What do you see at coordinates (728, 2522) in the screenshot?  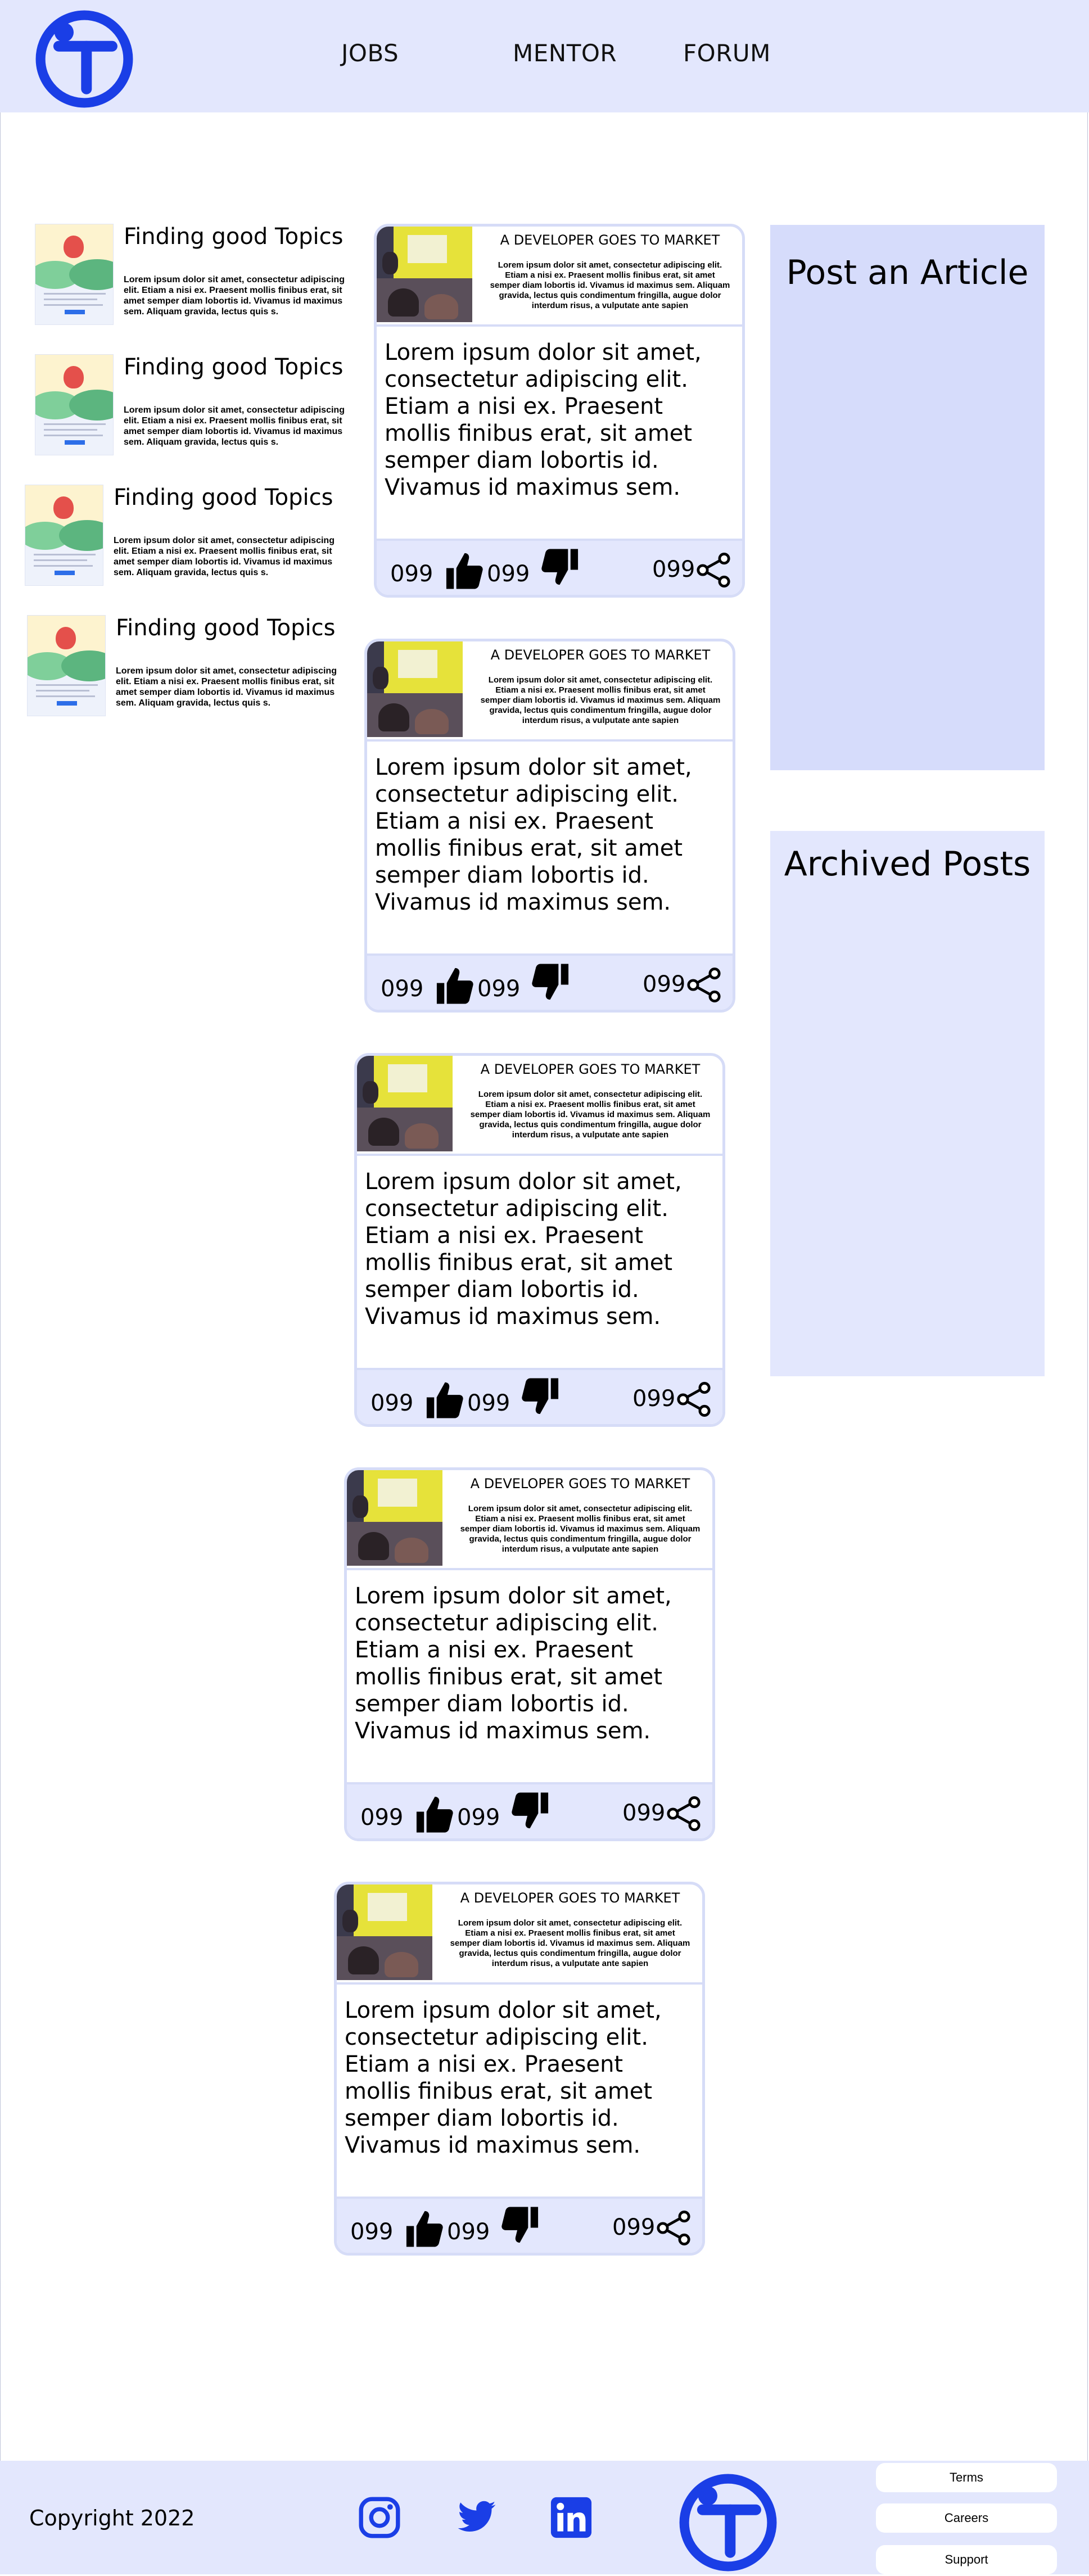 I see `footer-logo-t-icon` at bounding box center [728, 2522].